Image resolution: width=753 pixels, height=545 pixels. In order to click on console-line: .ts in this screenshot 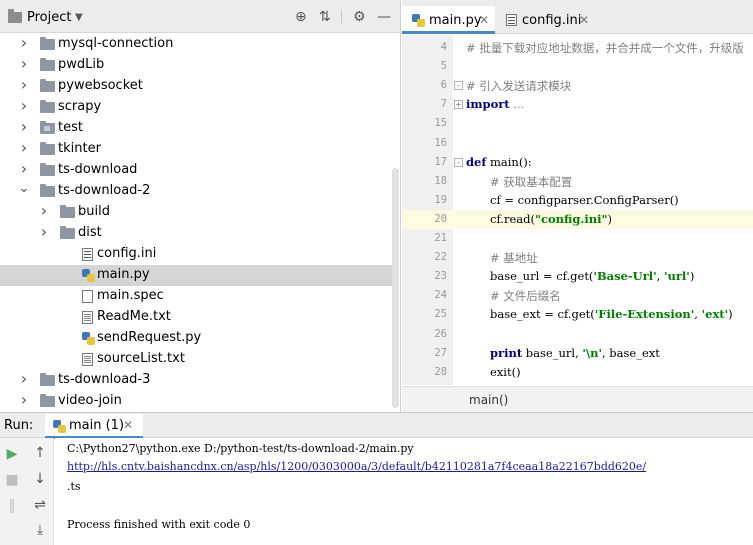, I will do `click(74, 486)`.